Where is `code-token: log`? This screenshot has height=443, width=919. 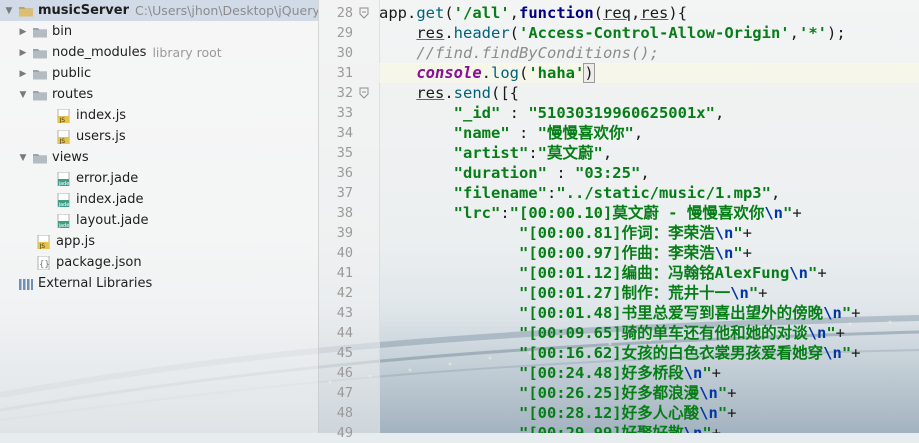 code-token: log is located at coordinates (505, 73).